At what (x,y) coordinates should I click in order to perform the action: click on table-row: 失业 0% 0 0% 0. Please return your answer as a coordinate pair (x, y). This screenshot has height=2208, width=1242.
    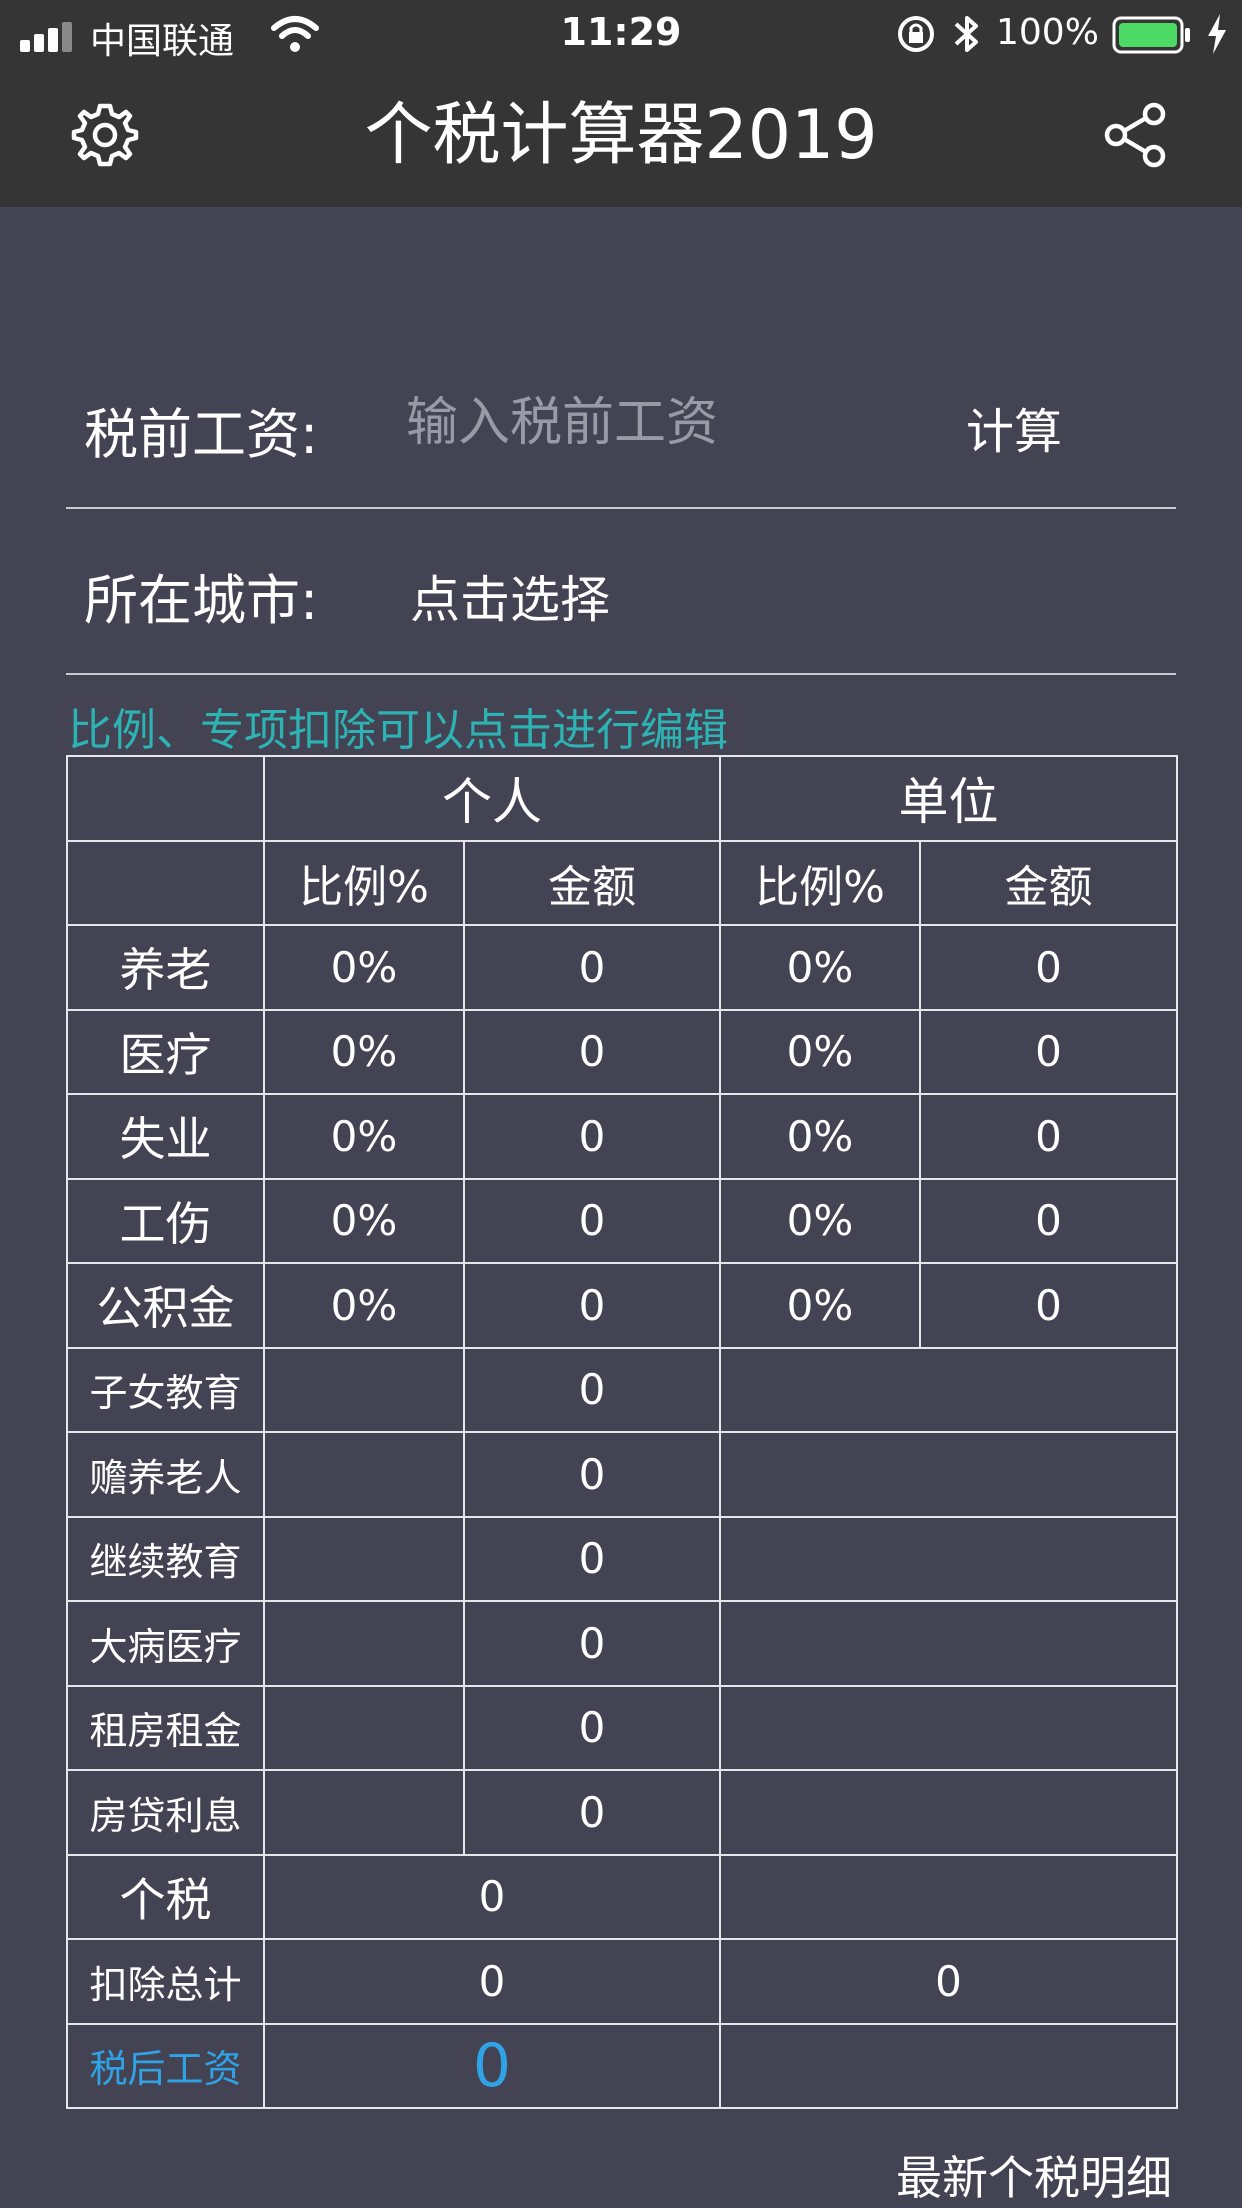
    Looking at the image, I should click on (622, 1136).